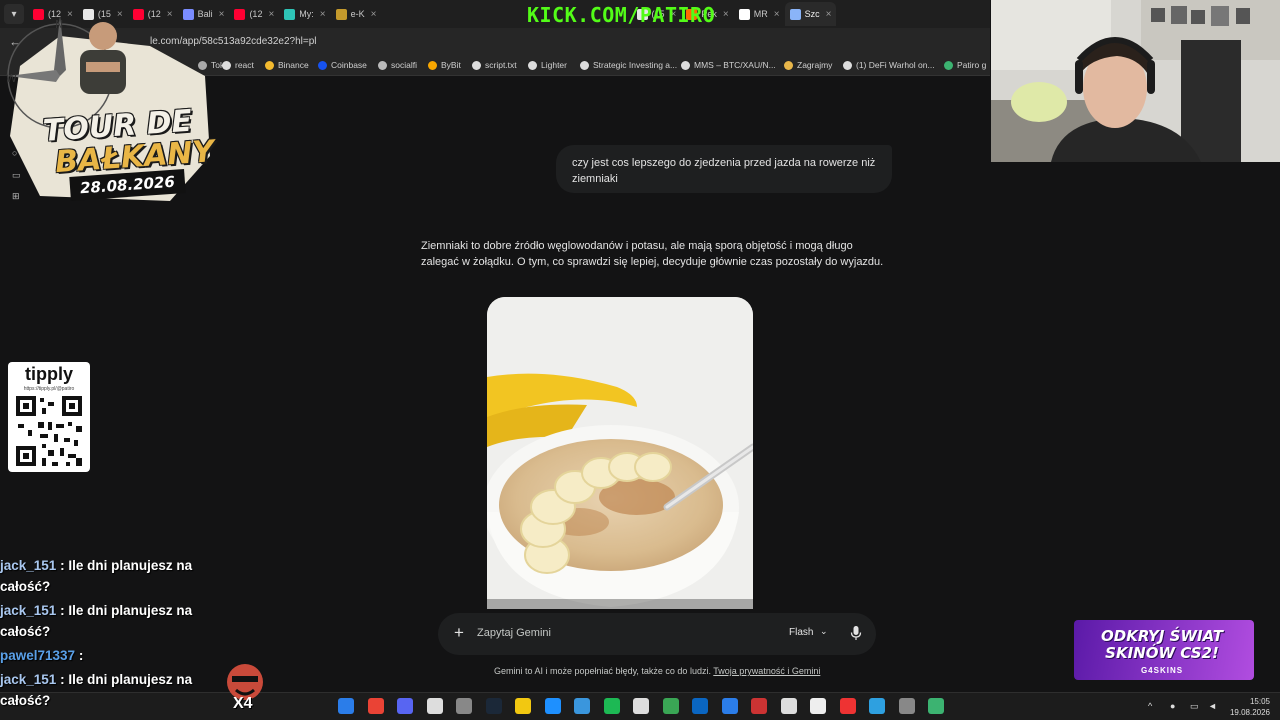 The height and width of the screenshot is (720, 1280). What do you see at coordinates (501, 65) in the screenshot?
I see `bookmark-label: script.txt` at bounding box center [501, 65].